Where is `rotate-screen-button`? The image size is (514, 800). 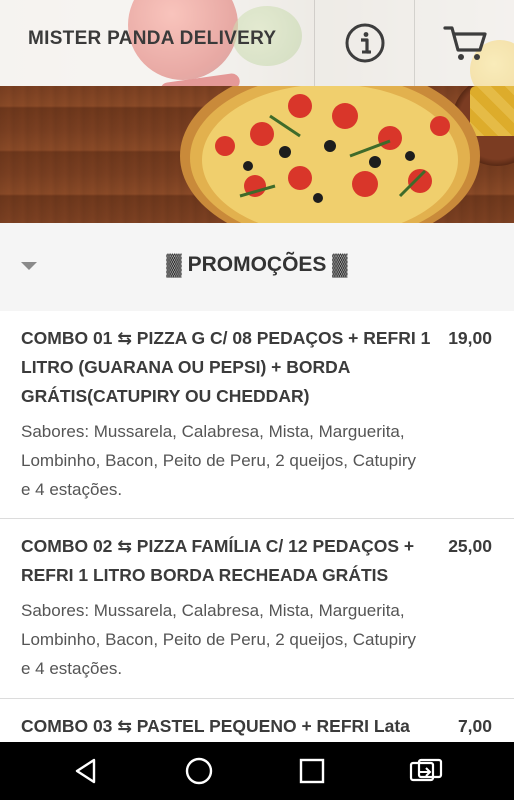 rotate-screen-button is located at coordinates (426, 771).